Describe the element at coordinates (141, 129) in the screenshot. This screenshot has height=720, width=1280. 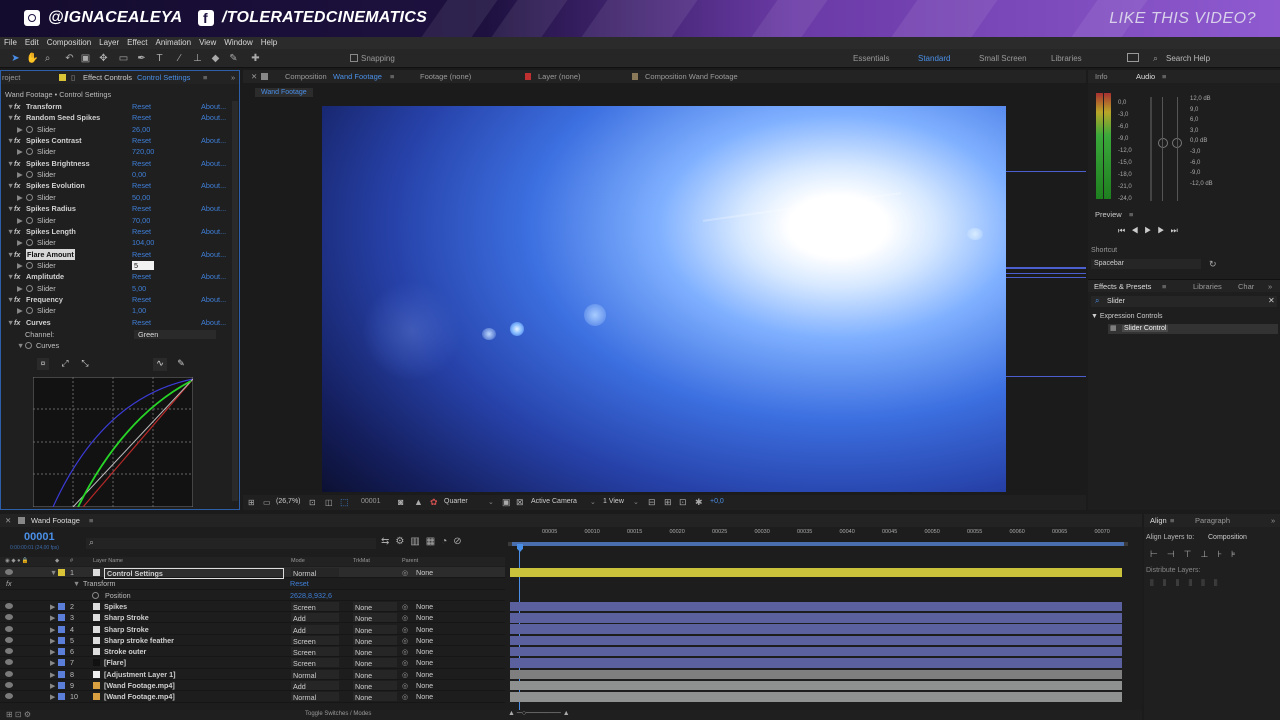
I see `slider-value: 26,00` at that location.